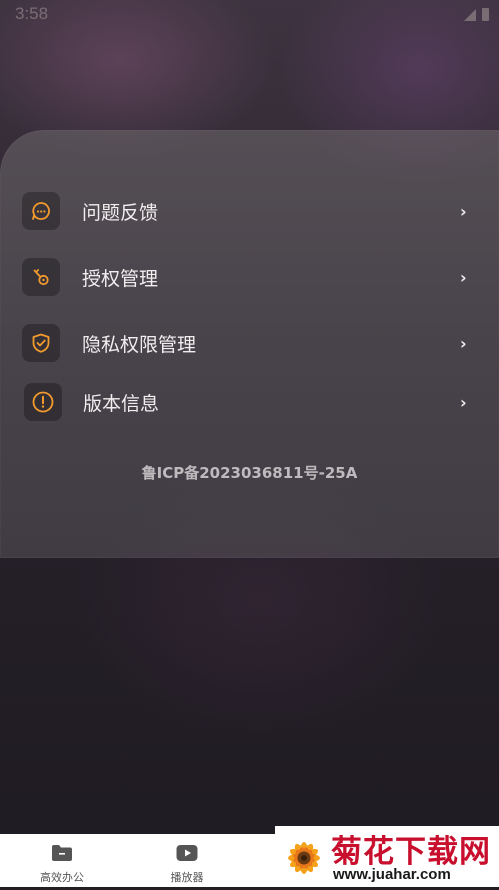 Image resolution: width=499 pixels, height=890 pixels. What do you see at coordinates (187, 877) in the screenshot?
I see `tab-label: 播放器` at bounding box center [187, 877].